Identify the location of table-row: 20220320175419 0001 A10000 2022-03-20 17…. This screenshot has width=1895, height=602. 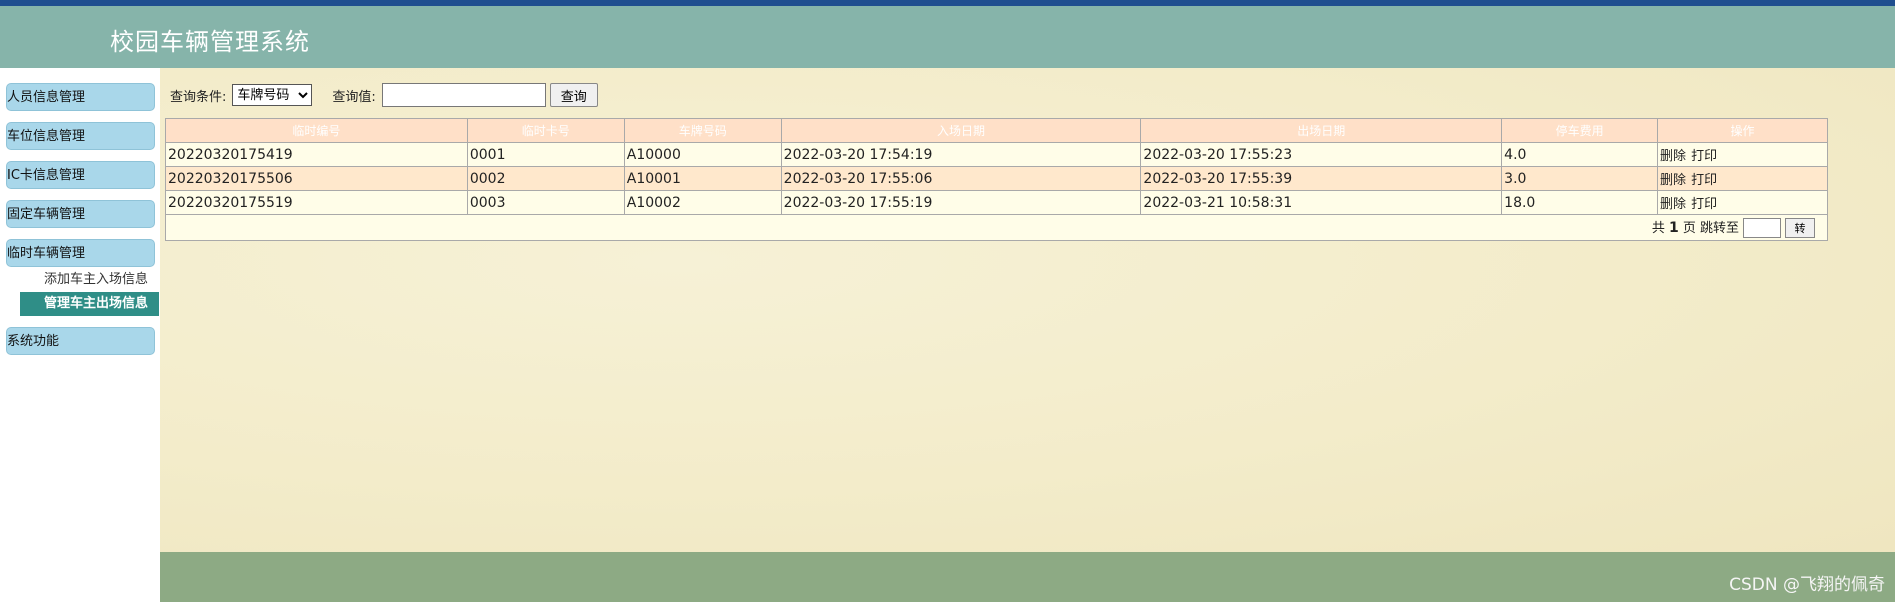
(996, 154).